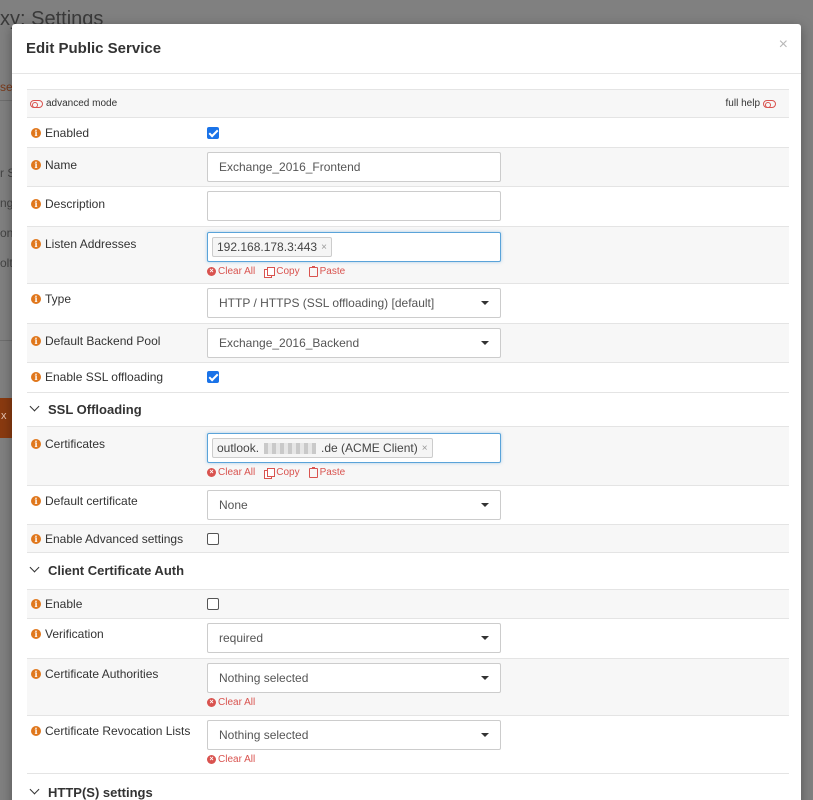 This screenshot has width=813, height=800. Describe the element at coordinates (213, 377) in the screenshot. I see `enable-ssl-offloading-checkbox` at that location.